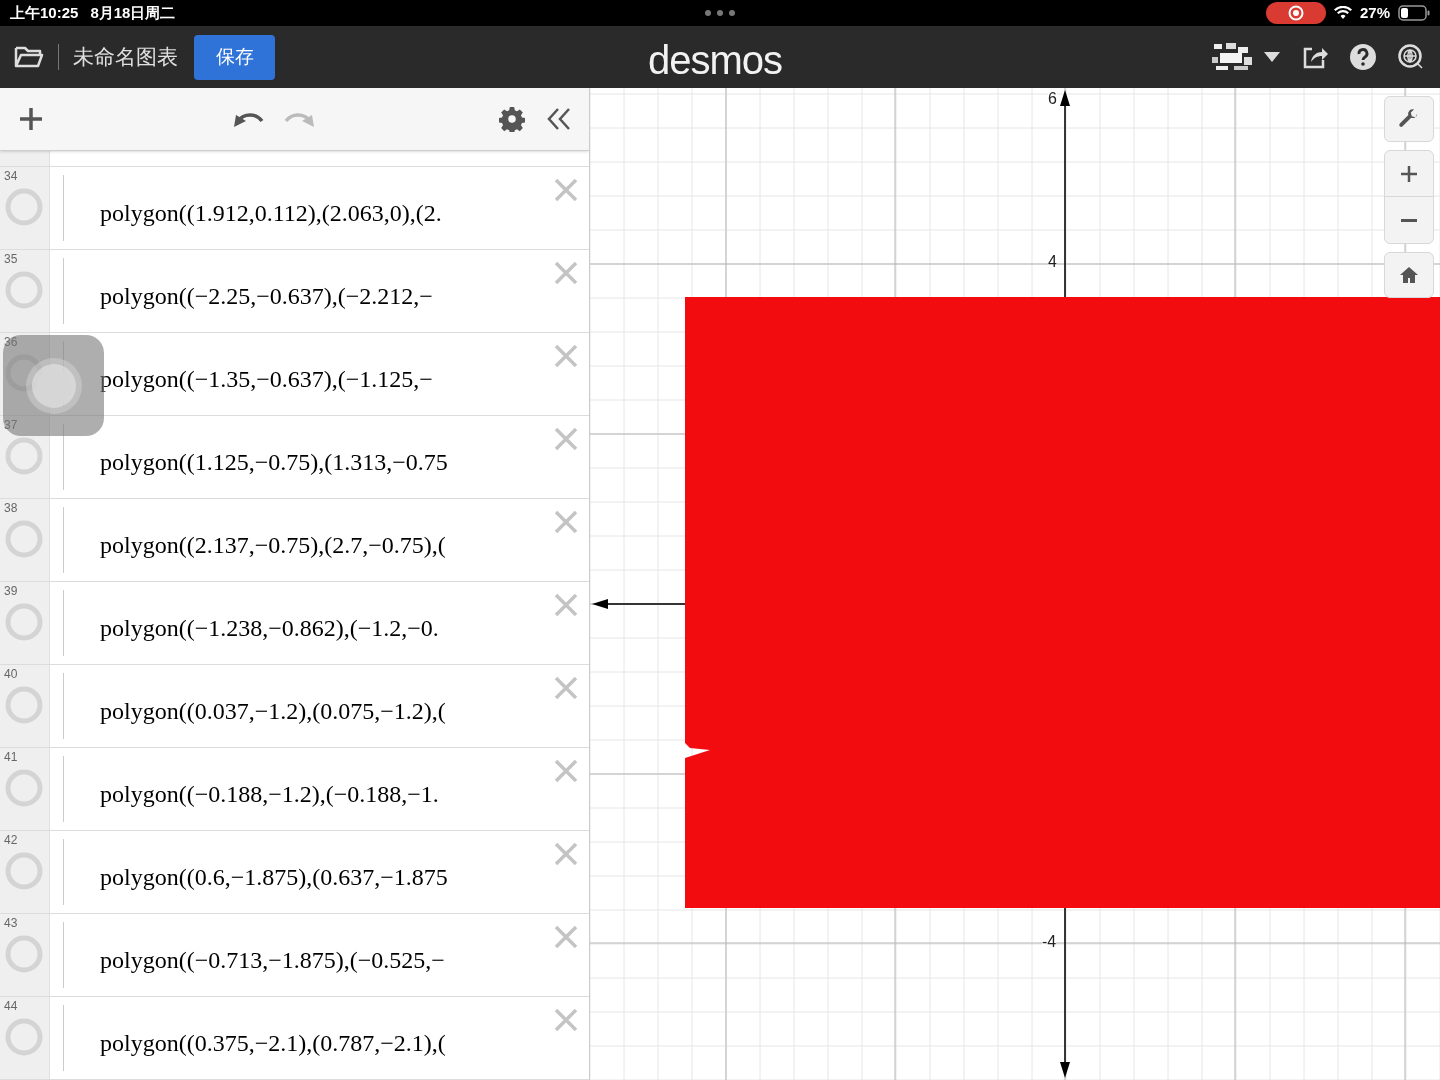 The height and width of the screenshot is (1080, 1440). I want to click on help-button, so click(1363, 57).